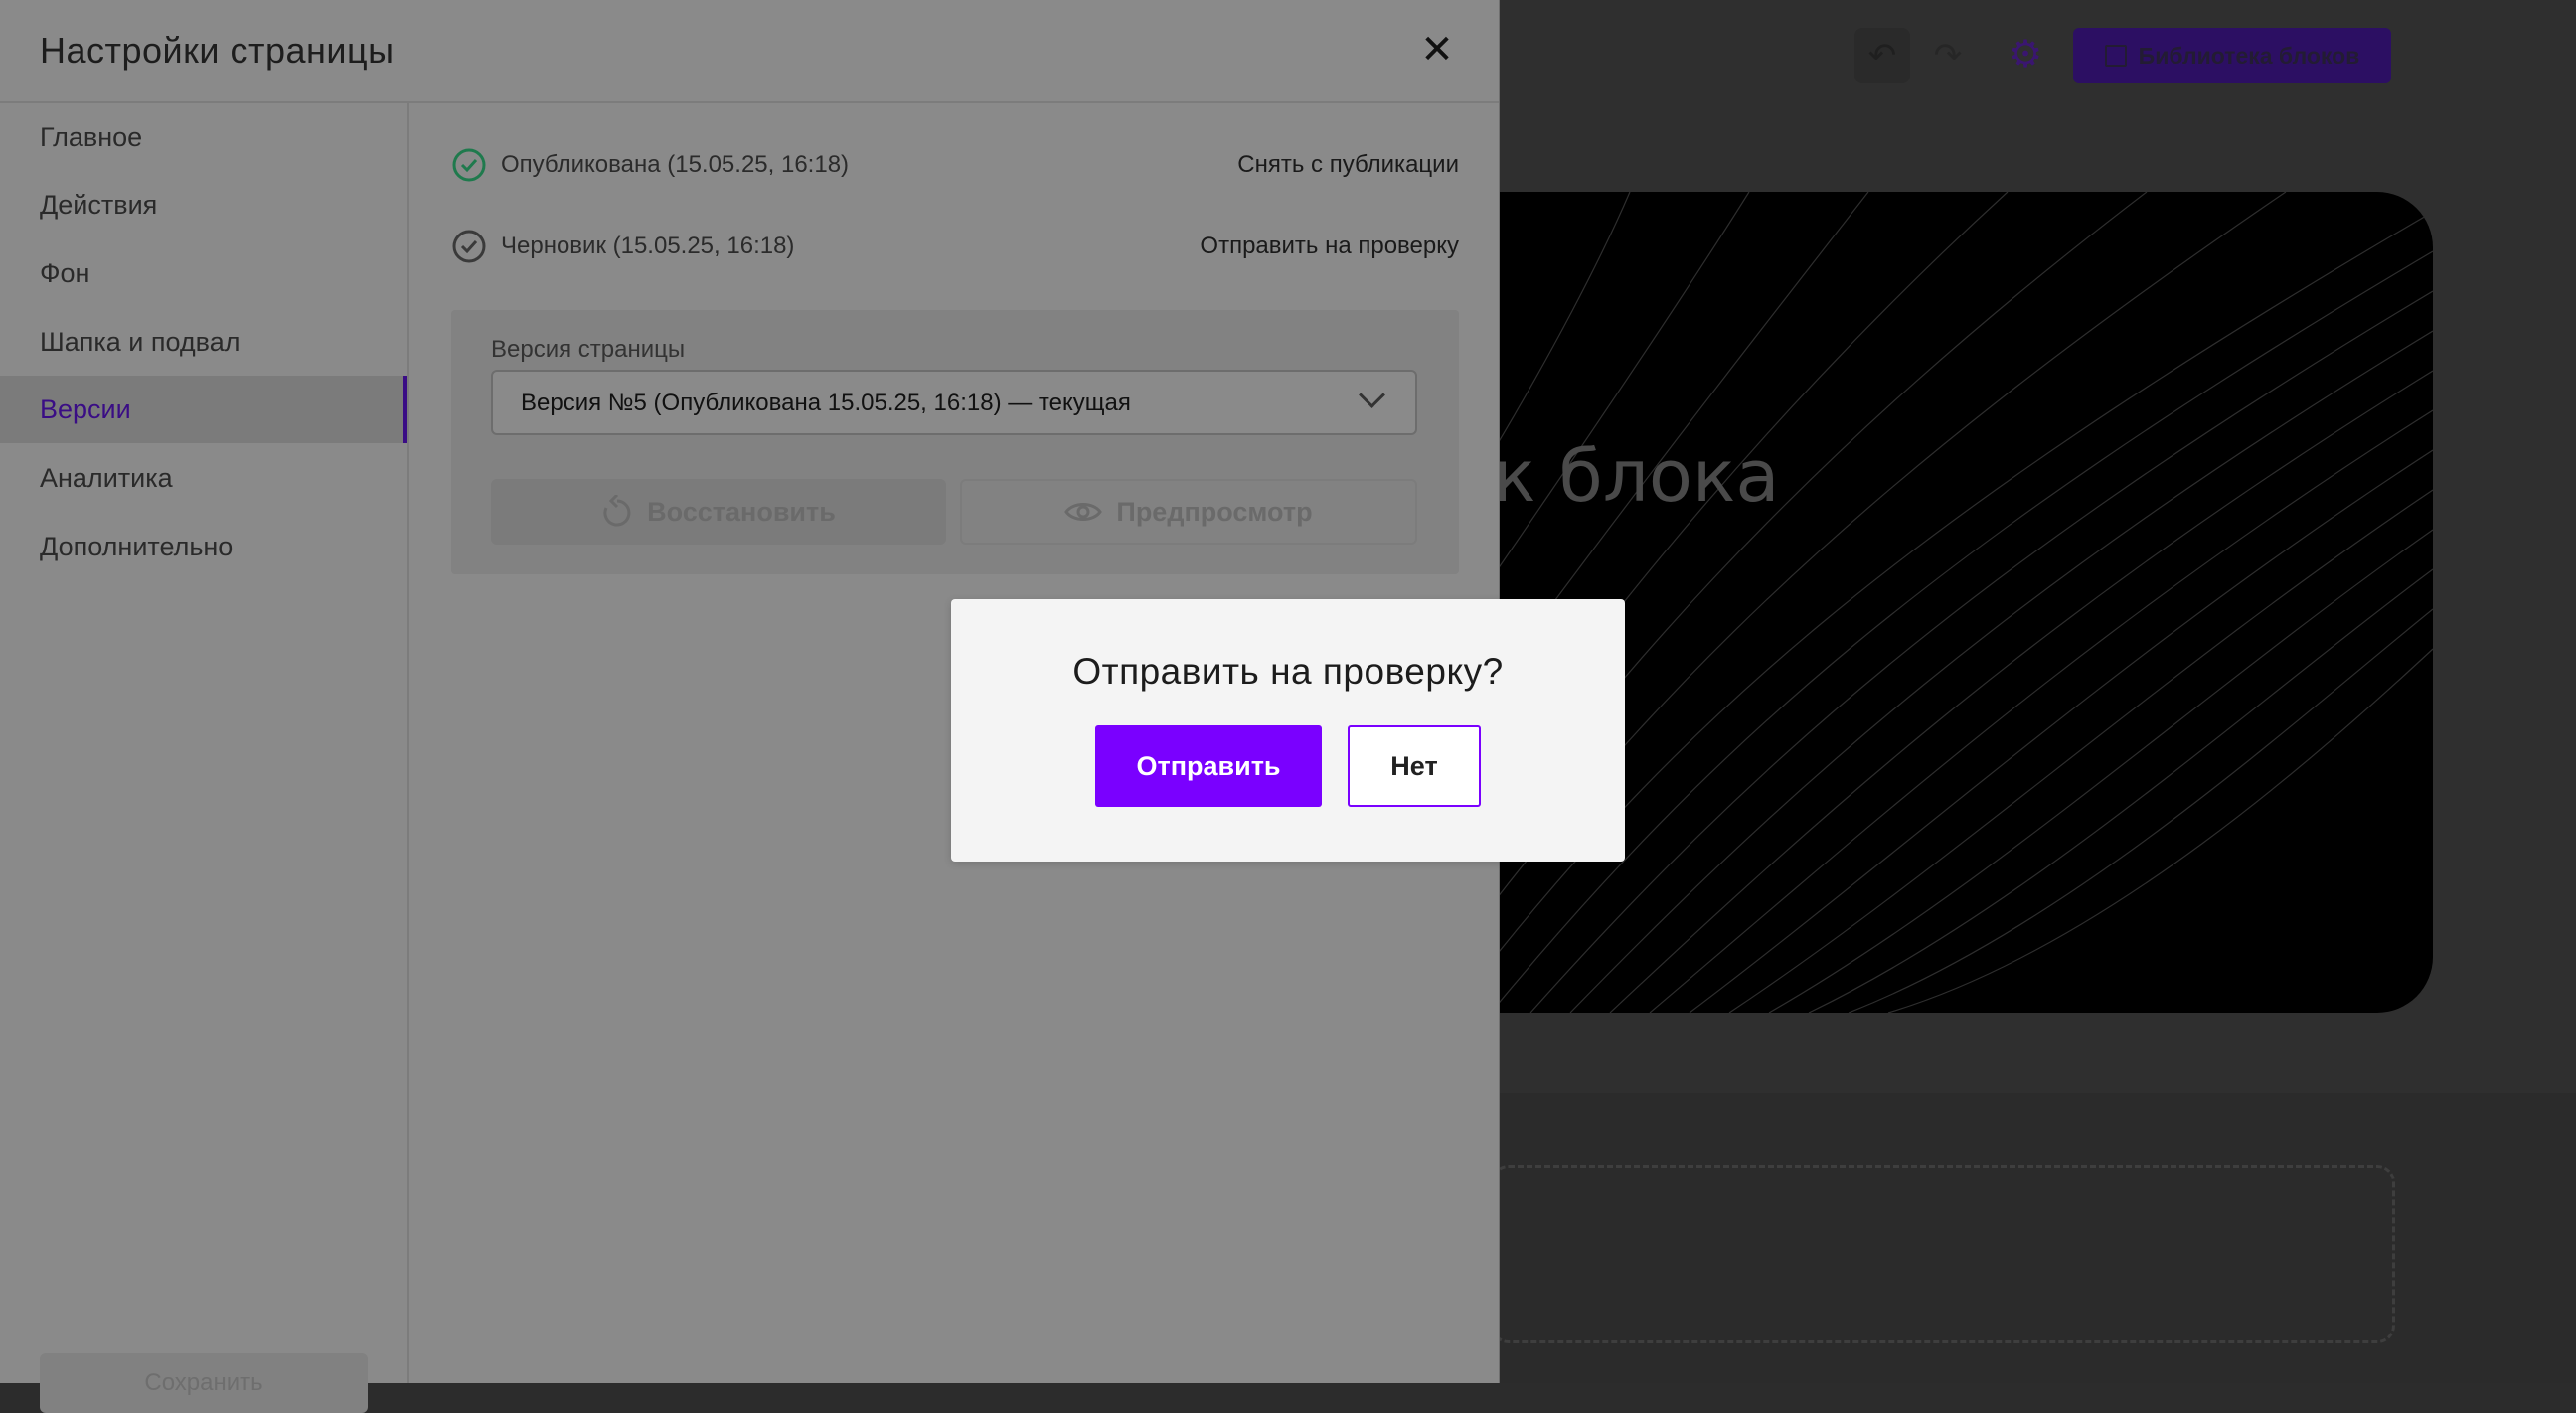  I want to click on preview-button: Предпросмотр, so click(1188, 512).